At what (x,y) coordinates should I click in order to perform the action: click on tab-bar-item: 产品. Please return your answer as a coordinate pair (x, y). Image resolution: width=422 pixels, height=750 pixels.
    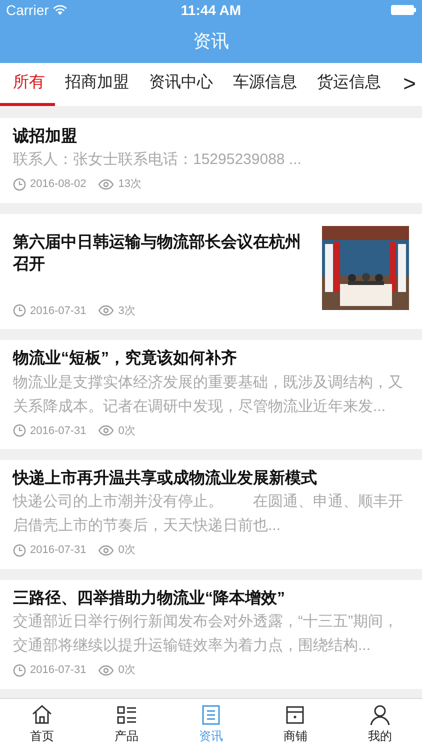
    Looking at the image, I should click on (126, 724).